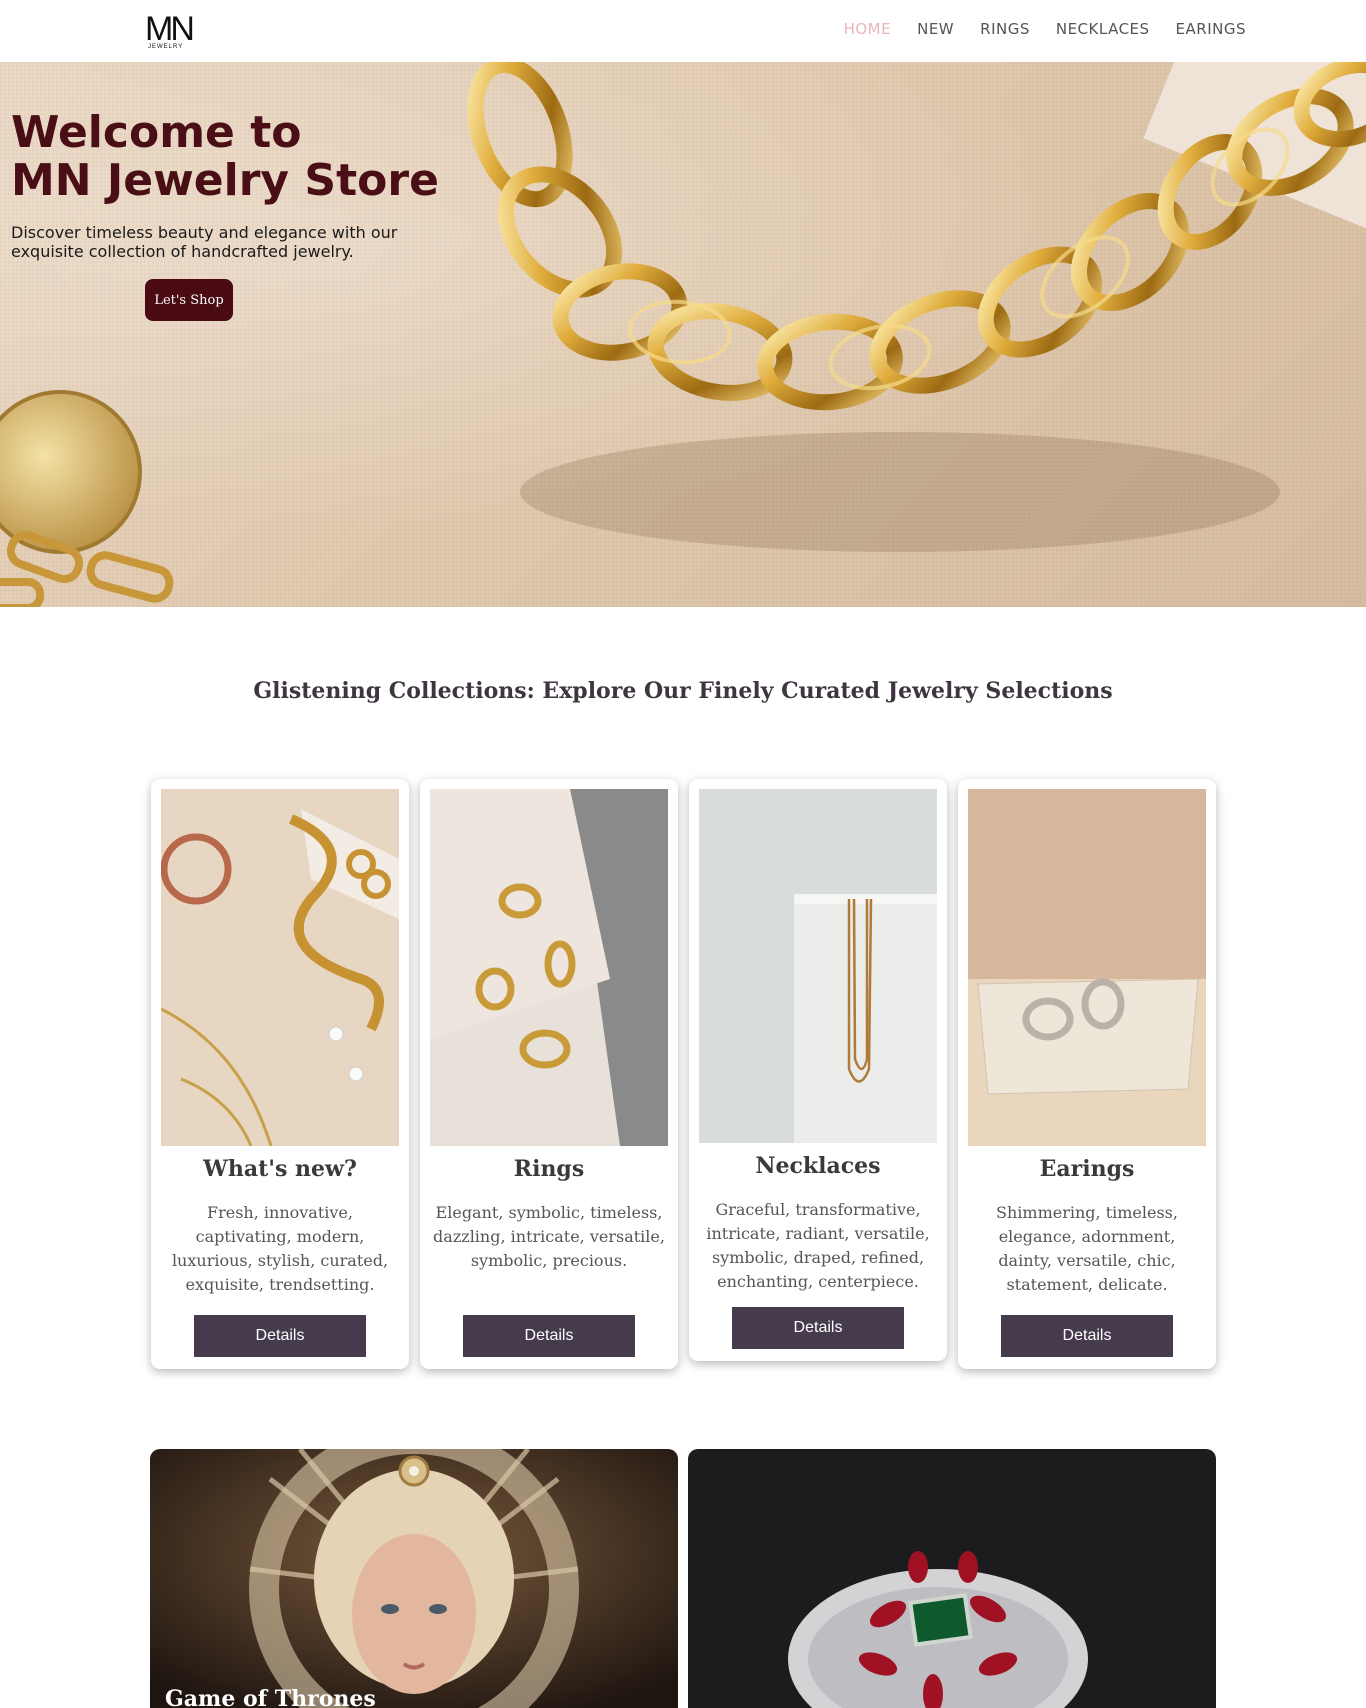 This screenshot has width=1366, height=1708. Describe the element at coordinates (868, 29) in the screenshot. I see `nav-home: HOME` at that location.